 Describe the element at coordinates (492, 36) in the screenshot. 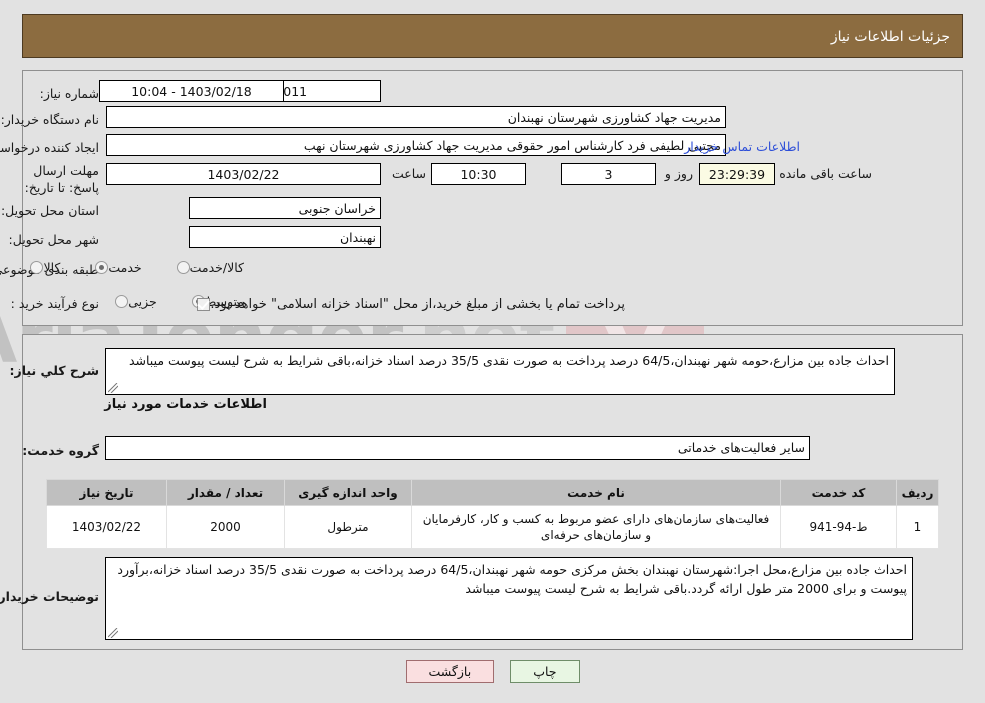

I see `page-header-bar: جزئیات اطلاعات نیاز` at that location.